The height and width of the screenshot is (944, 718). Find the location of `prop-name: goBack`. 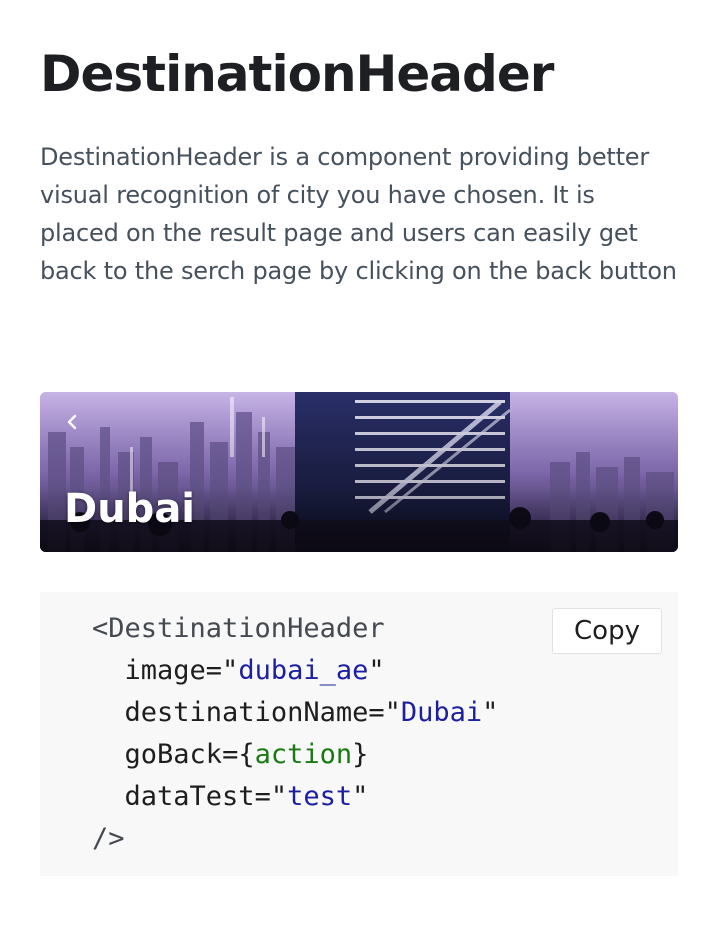

prop-name: goBack is located at coordinates (173, 754).